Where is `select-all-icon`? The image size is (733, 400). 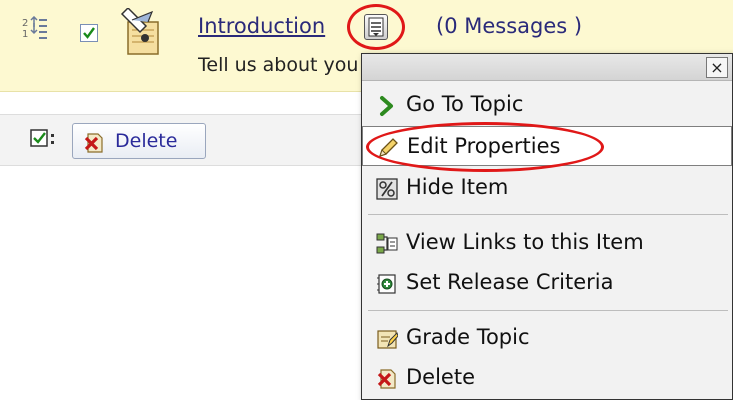
select-all-icon is located at coordinates (44, 140).